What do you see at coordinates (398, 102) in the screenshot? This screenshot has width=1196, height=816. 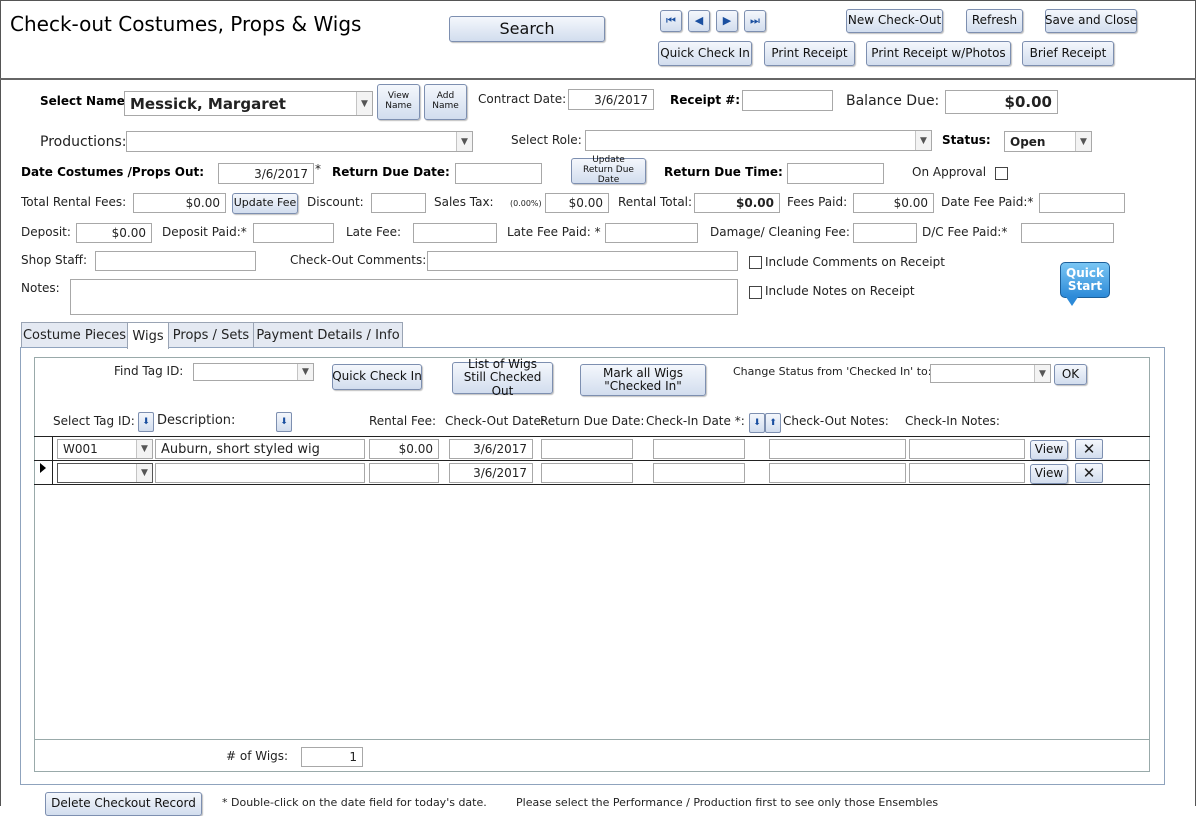 I see `view-name-button: View Name` at bounding box center [398, 102].